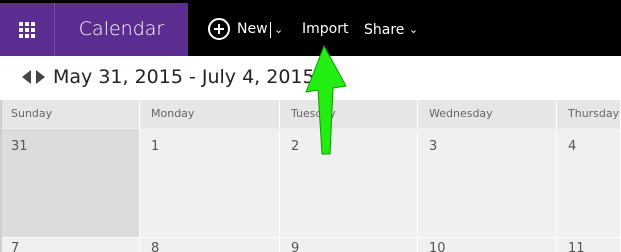 This screenshot has height=252, width=621. Describe the element at coordinates (487, 183) in the screenshot. I see `day-cell: 3` at that location.